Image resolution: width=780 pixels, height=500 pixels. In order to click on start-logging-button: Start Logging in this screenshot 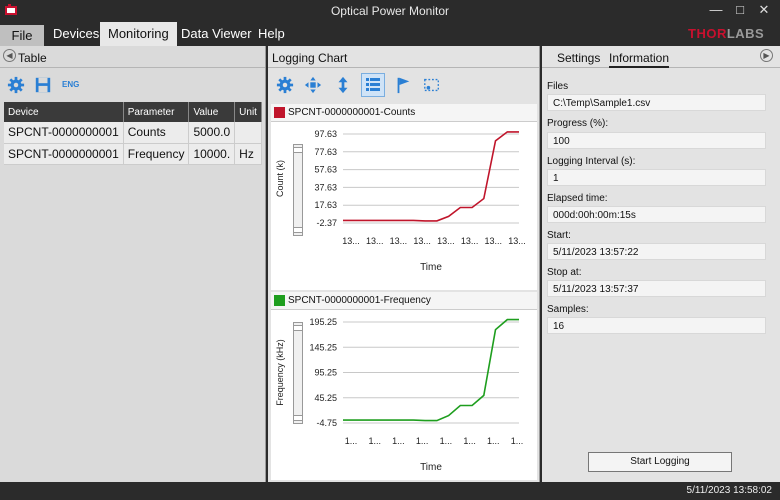, I will do `click(660, 462)`.